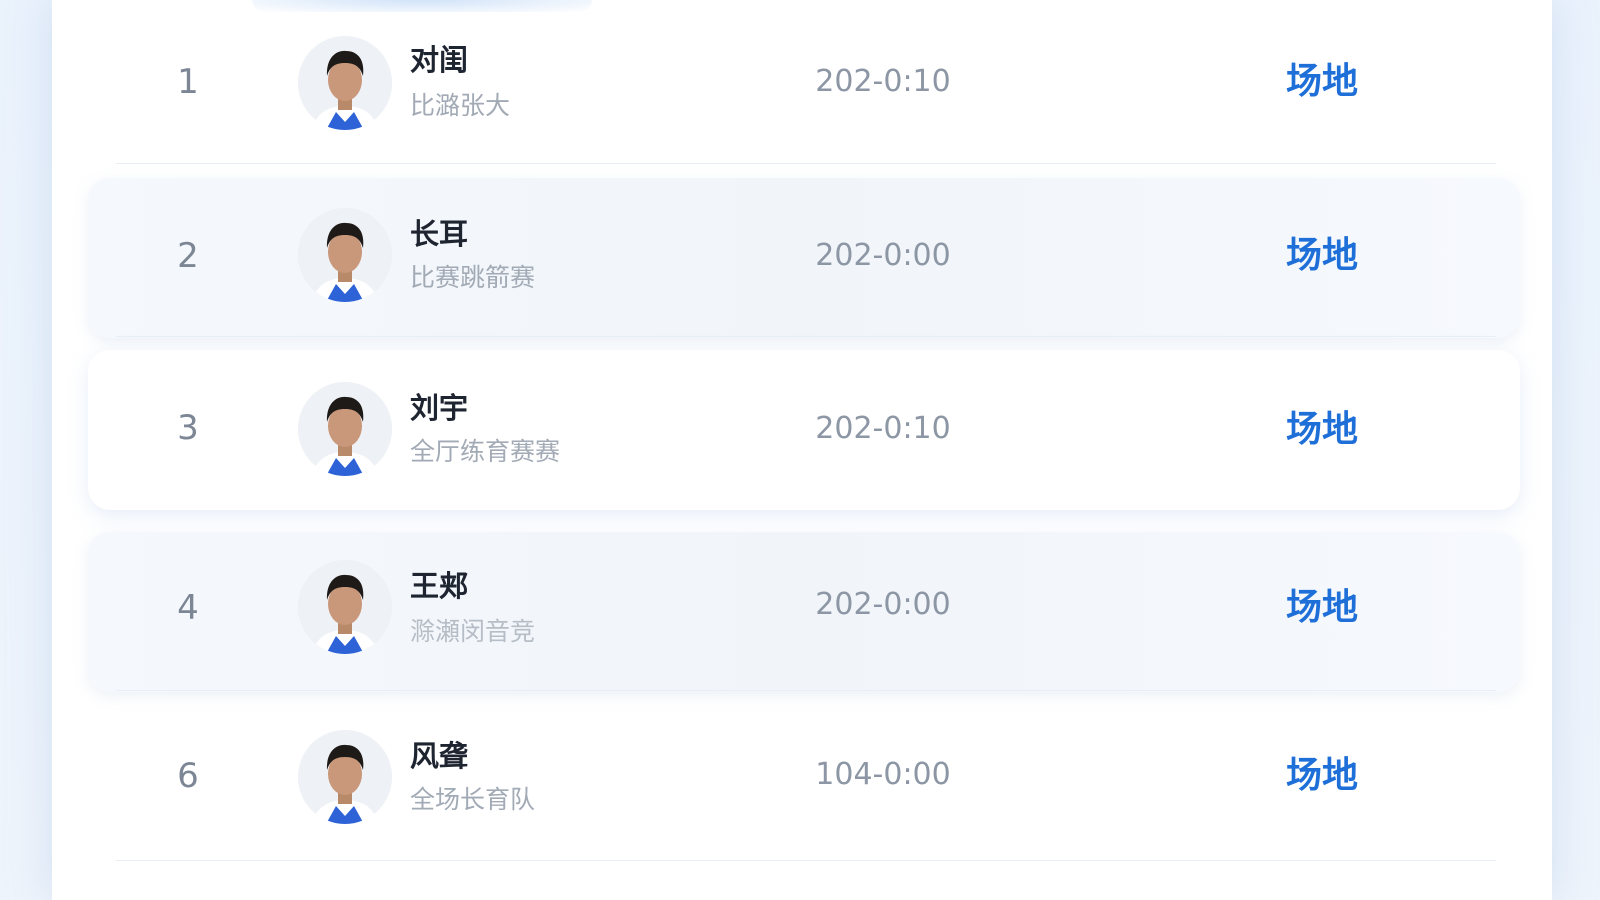 The height and width of the screenshot is (900, 1600). Describe the element at coordinates (439, 586) in the screenshot. I see `player-name: 王郏` at that location.